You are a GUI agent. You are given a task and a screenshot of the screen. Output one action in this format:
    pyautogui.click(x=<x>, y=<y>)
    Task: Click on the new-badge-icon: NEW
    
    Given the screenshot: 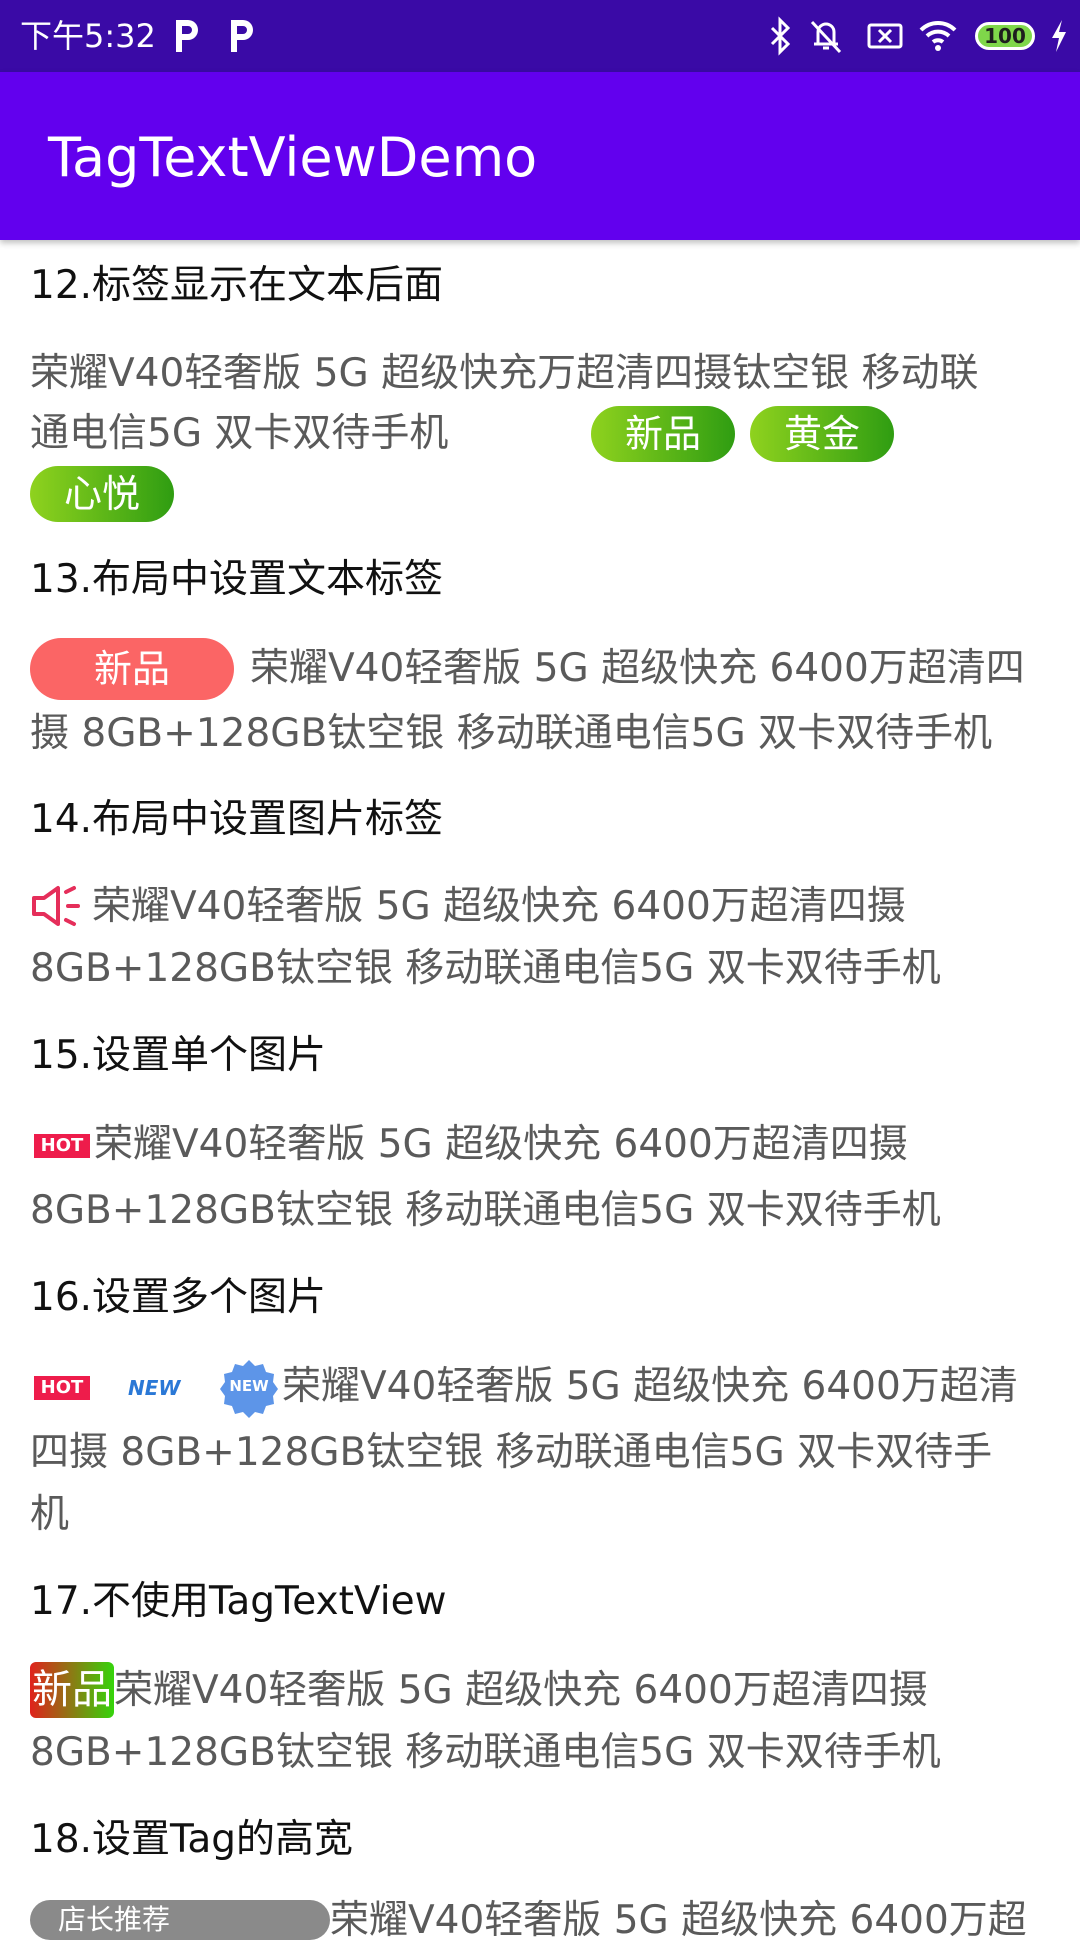 What is the action you would take?
    pyautogui.click(x=249, y=1389)
    